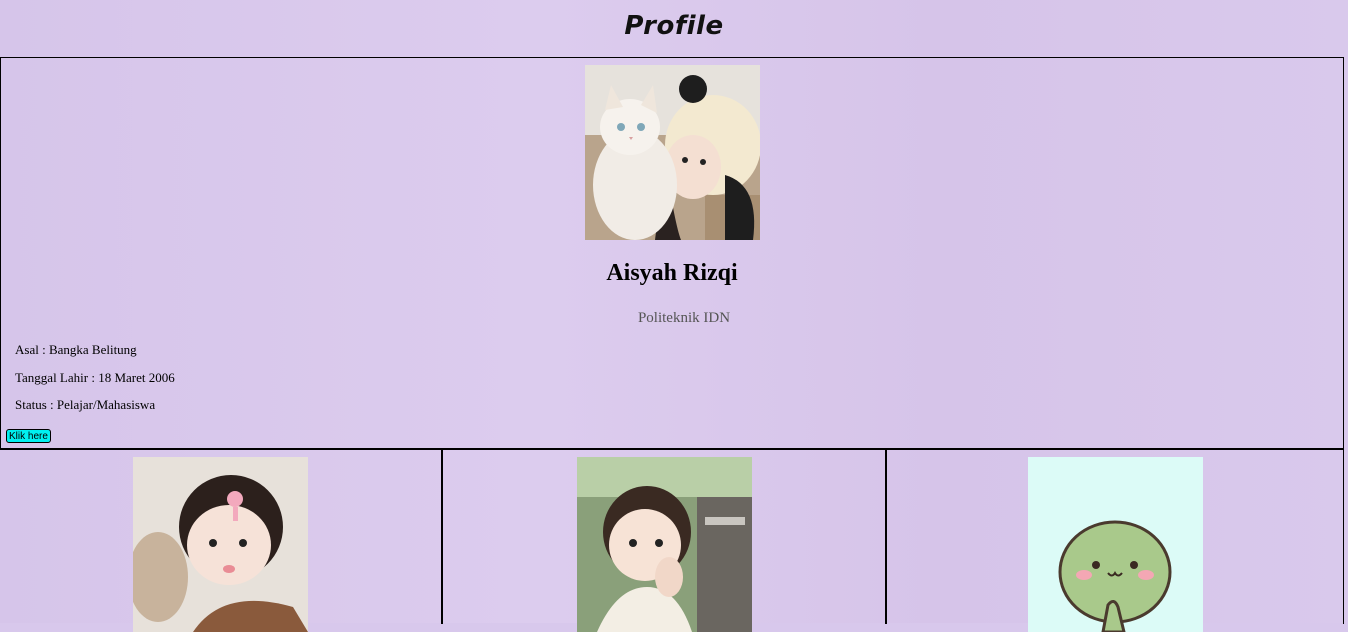 This screenshot has height=632, width=1348. Describe the element at coordinates (28, 436) in the screenshot. I see `klik-here-button: Klik here` at that location.